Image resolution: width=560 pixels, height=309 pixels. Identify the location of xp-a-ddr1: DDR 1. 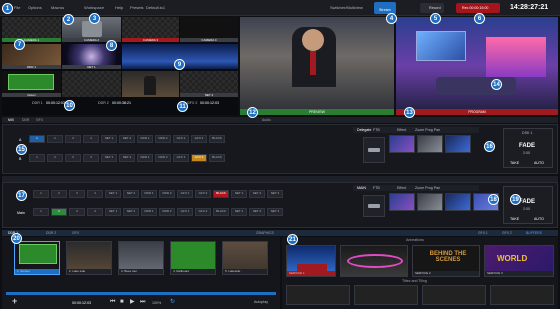
(145, 139).